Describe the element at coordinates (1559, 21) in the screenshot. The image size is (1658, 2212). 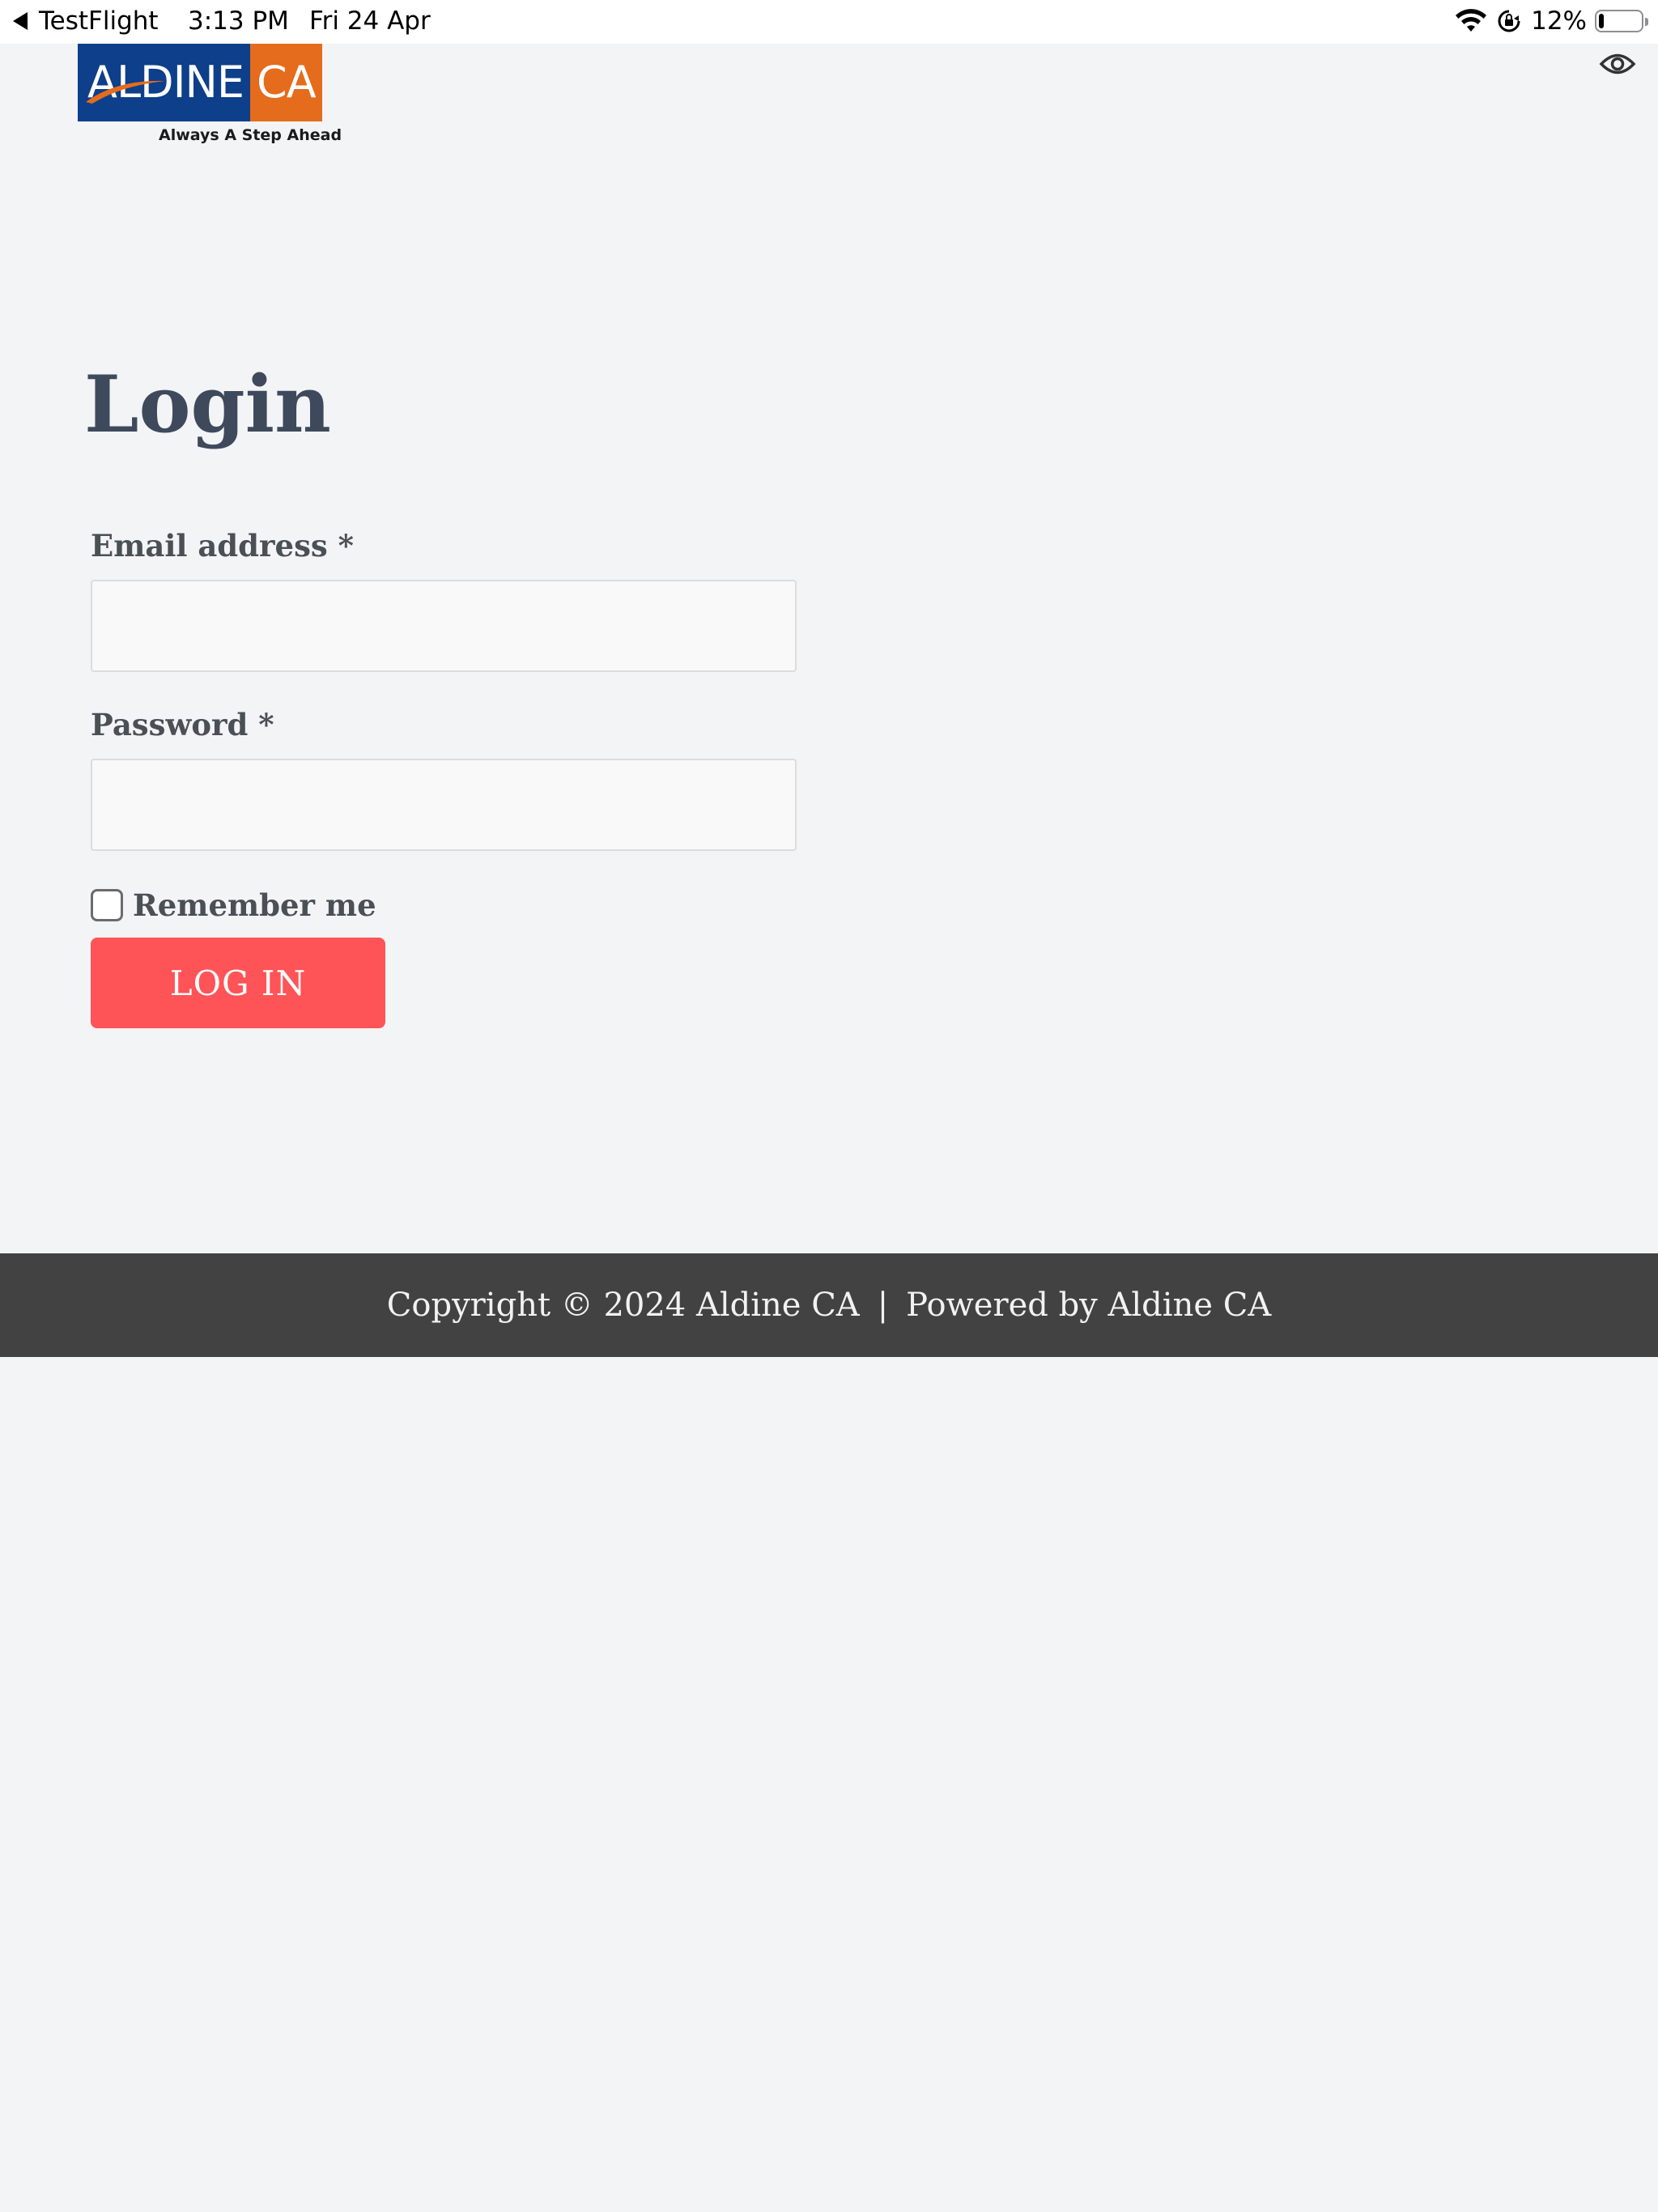
I see `battery-percent: 12%` at that location.